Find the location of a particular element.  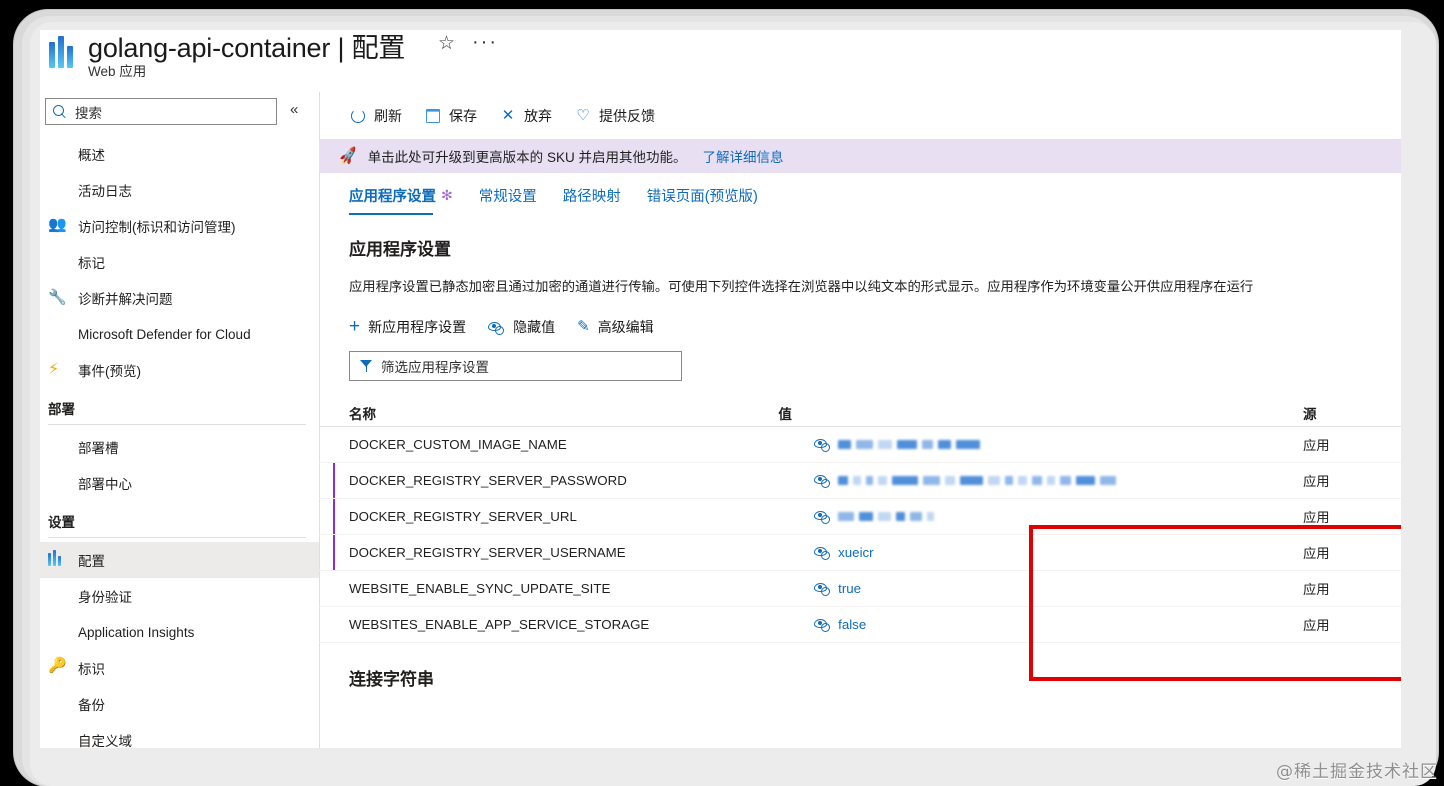

sidebar-item-backups: 备份 is located at coordinates (179, 704).